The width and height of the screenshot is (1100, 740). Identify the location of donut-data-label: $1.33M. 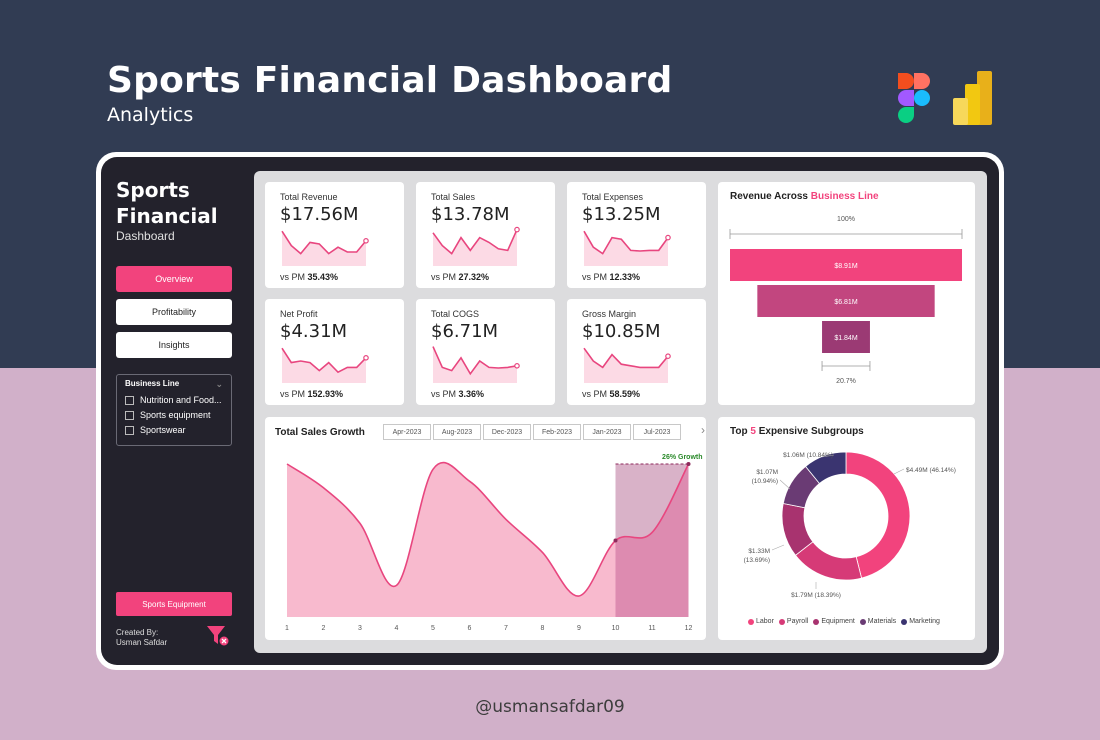
(759, 551).